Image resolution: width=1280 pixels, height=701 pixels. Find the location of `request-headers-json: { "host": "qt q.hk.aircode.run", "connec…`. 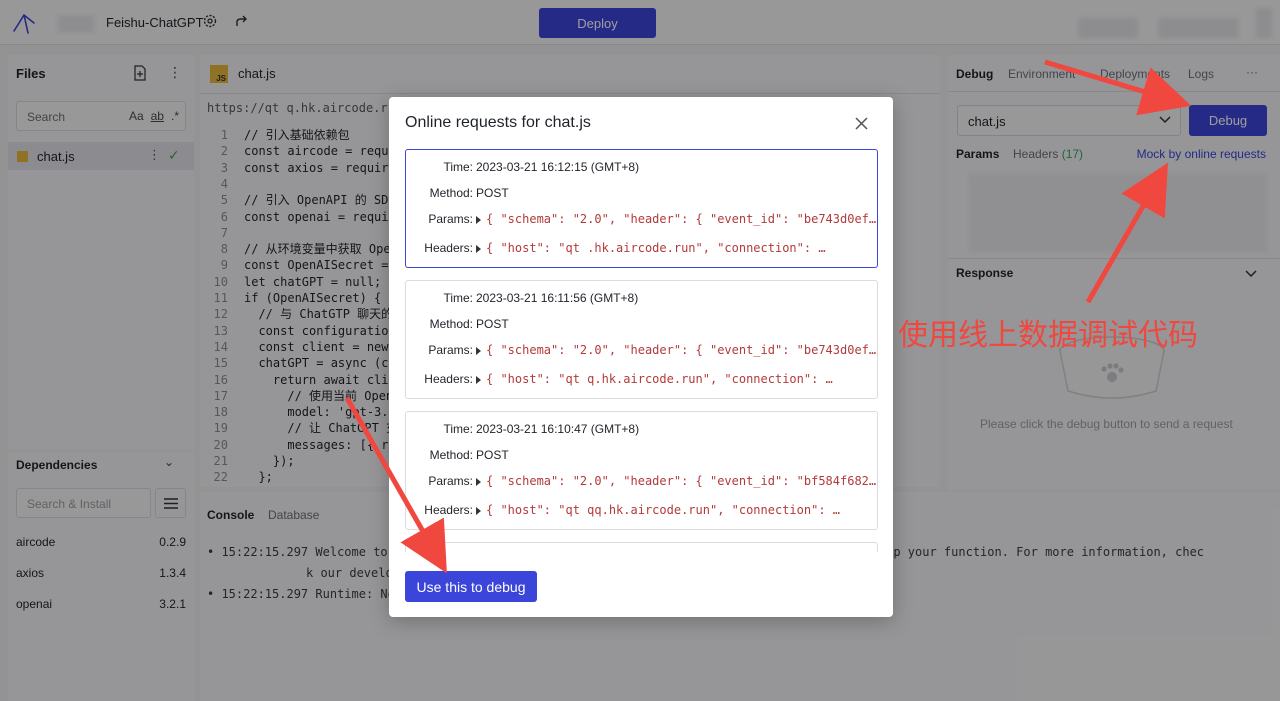

request-headers-json: { "host": "qt q.hk.aircode.run", "connec… is located at coordinates (659, 379).